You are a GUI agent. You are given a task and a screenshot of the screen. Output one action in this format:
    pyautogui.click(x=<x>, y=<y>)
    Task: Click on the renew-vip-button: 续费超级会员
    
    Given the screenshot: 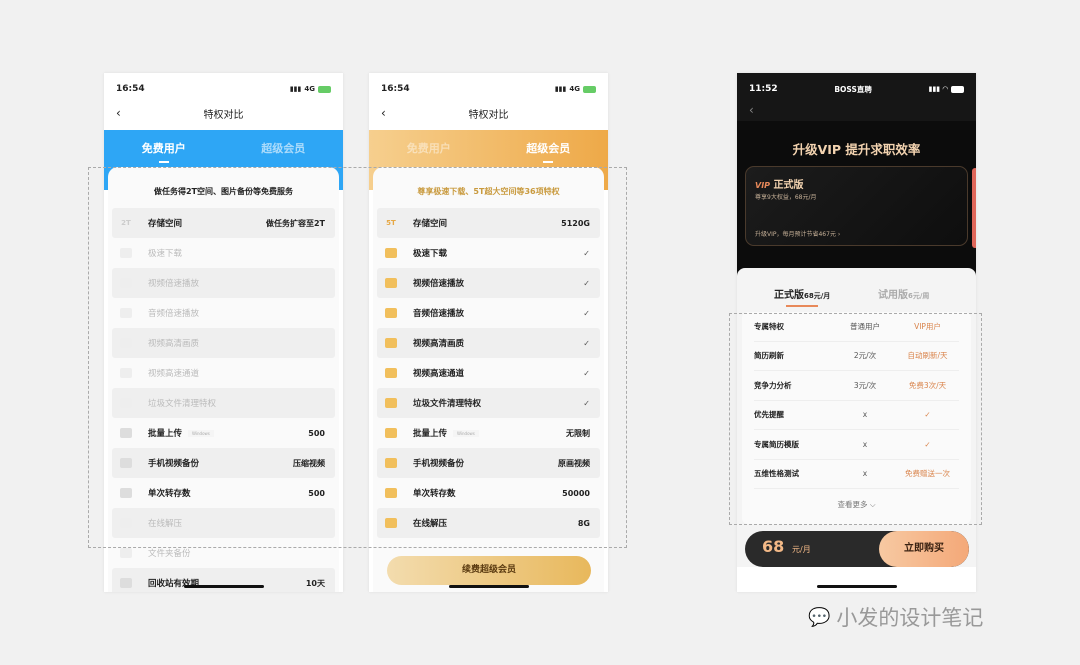 What is the action you would take?
    pyautogui.click(x=489, y=570)
    